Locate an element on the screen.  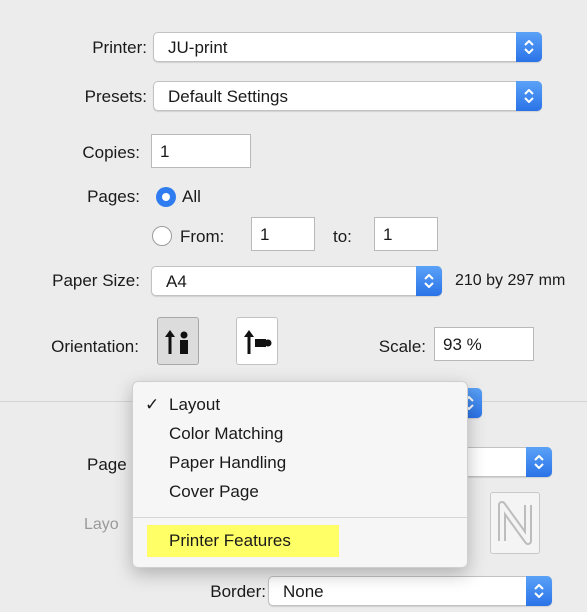
scale-field: 93 % is located at coordinates (484, 344).